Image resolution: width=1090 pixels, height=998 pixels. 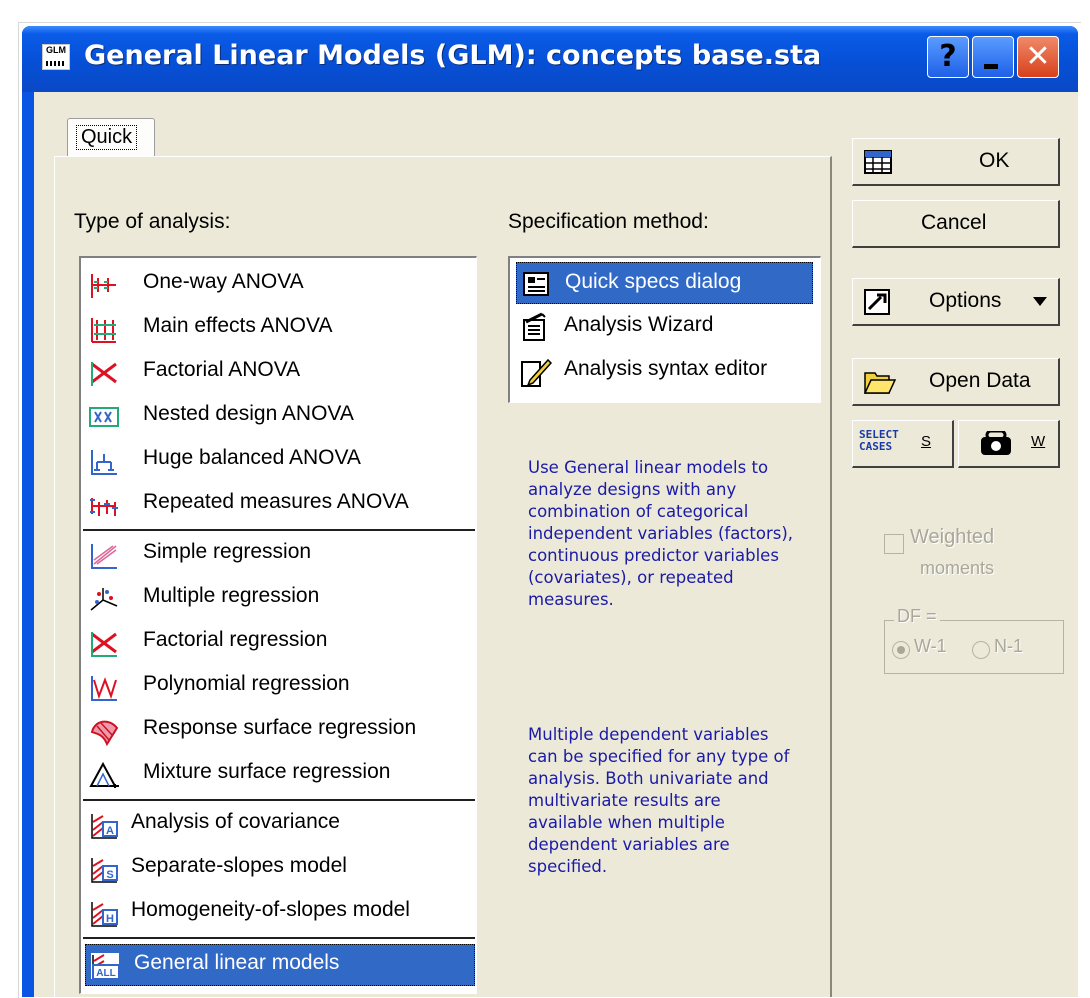 I want to click on list-item-separate-slopes-model: S Separate-slopes model, so click(x=280, y=869).